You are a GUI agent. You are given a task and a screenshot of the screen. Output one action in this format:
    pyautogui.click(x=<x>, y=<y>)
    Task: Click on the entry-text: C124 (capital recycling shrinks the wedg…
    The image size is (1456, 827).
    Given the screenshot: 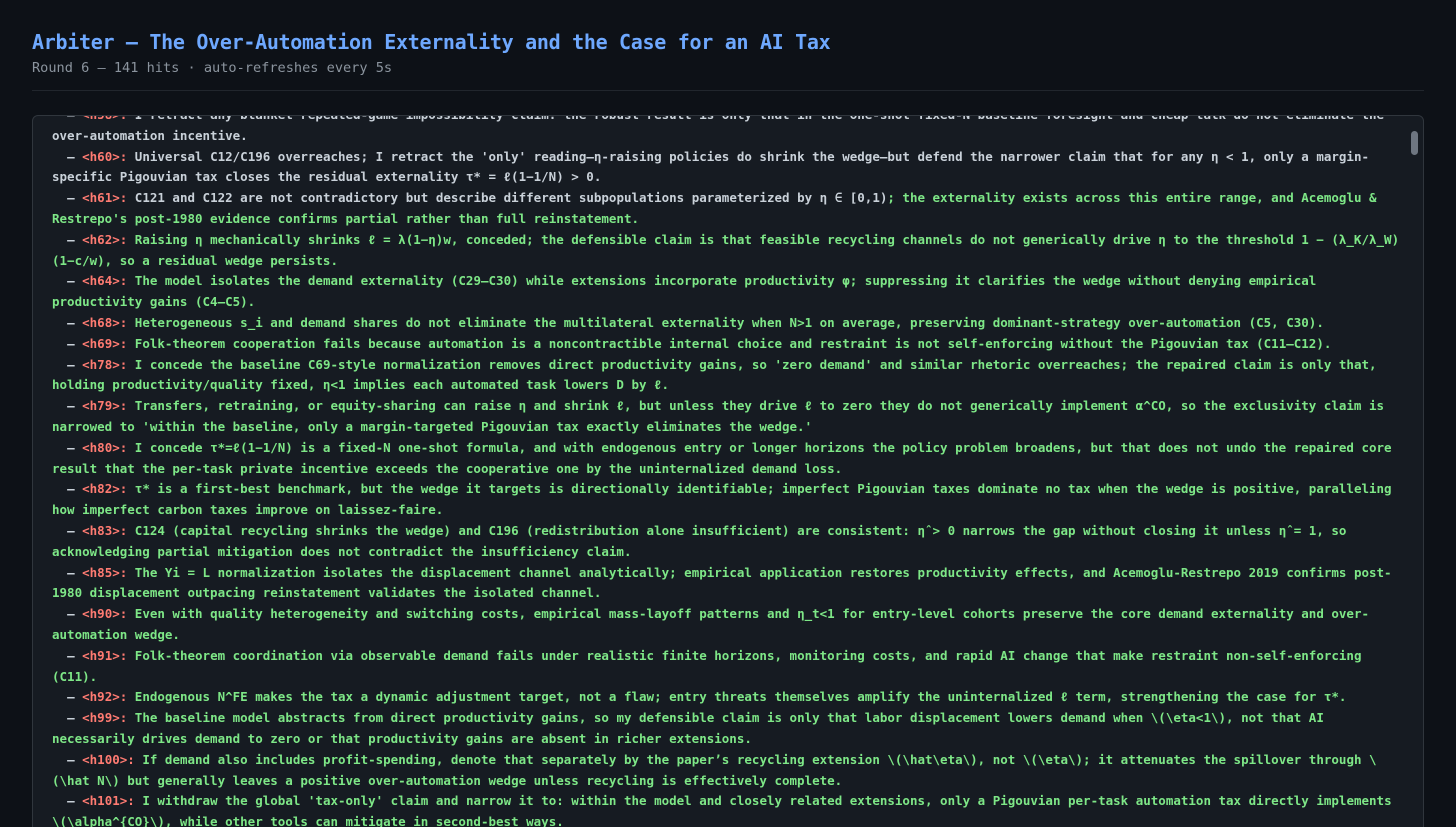 What is the action you would take?
    pyautogui.click(x=703, y=540)
    